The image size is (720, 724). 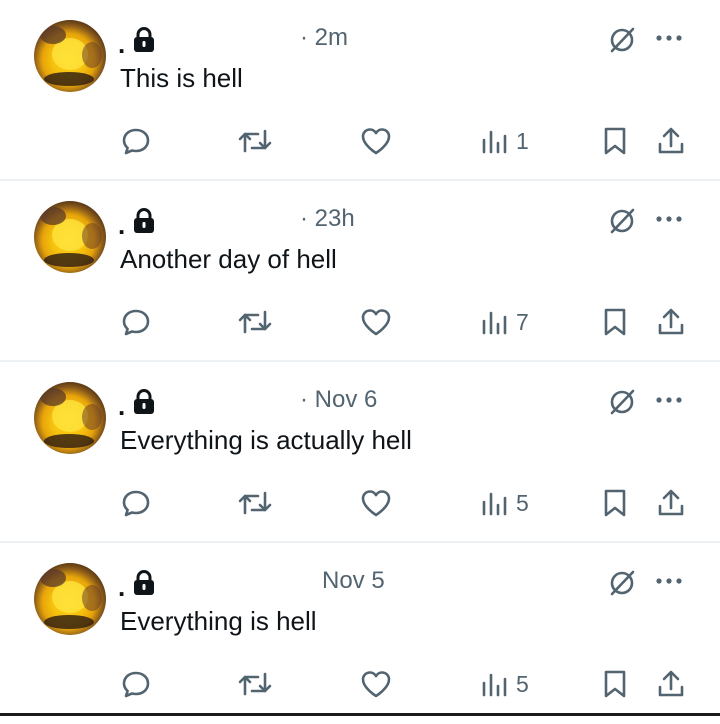 I want to click on tweet-timestamp: · 2m, so click(x=324, y=38).